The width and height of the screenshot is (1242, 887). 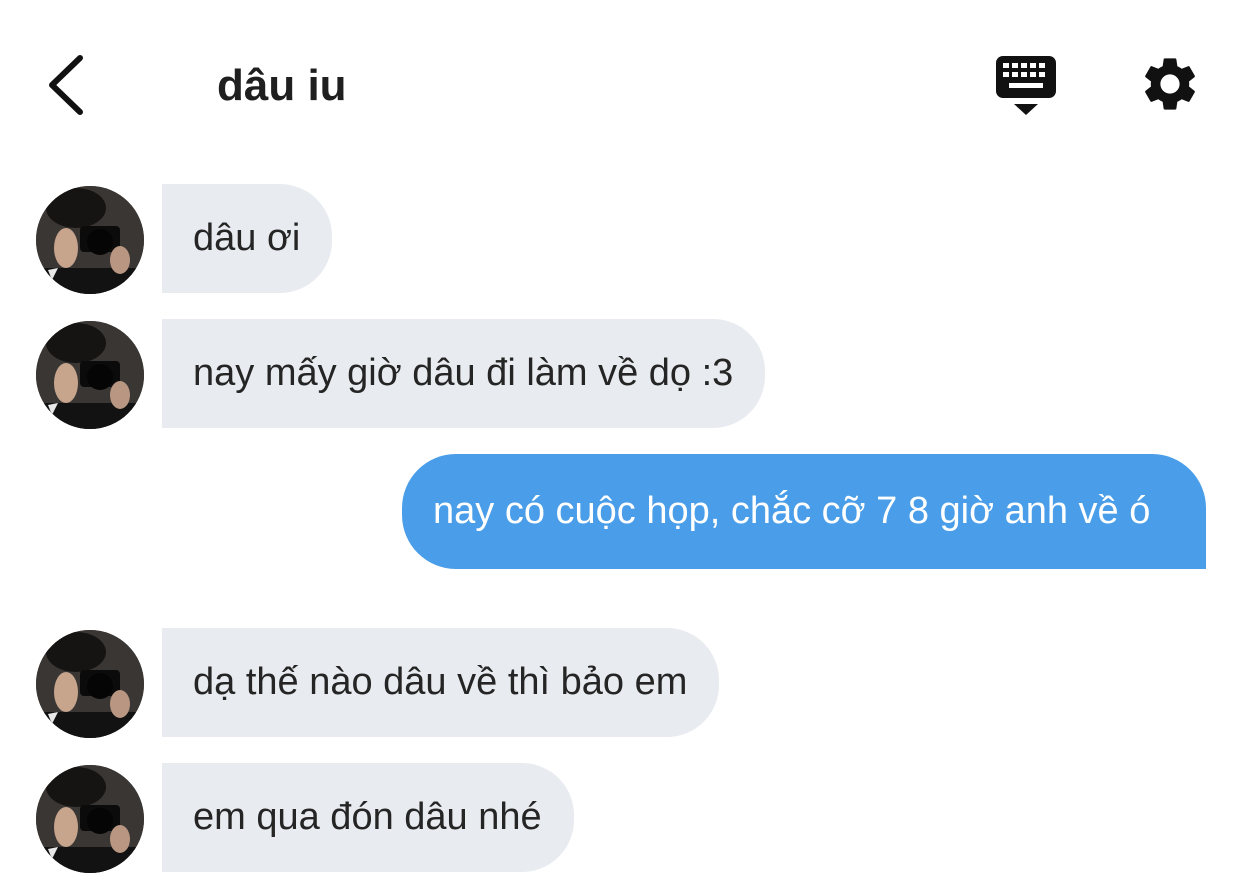 I want to click on message-text: em qua đón dâu nhé, so click(x=367, y=817).